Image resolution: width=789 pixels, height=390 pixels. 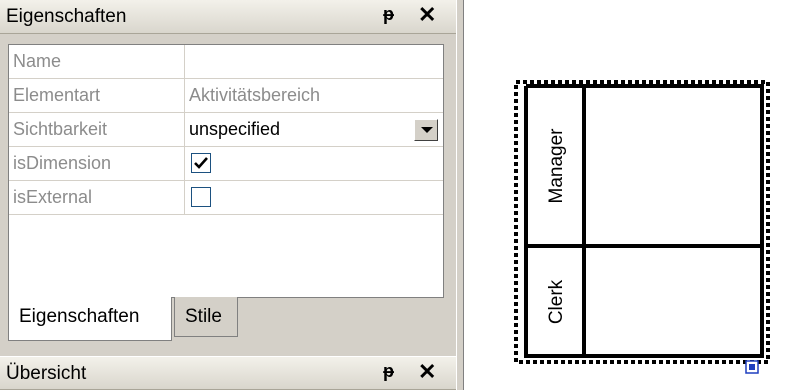 I want to click on tab-eigenschaften: Eigenschaften, so click(x=90, y=319).